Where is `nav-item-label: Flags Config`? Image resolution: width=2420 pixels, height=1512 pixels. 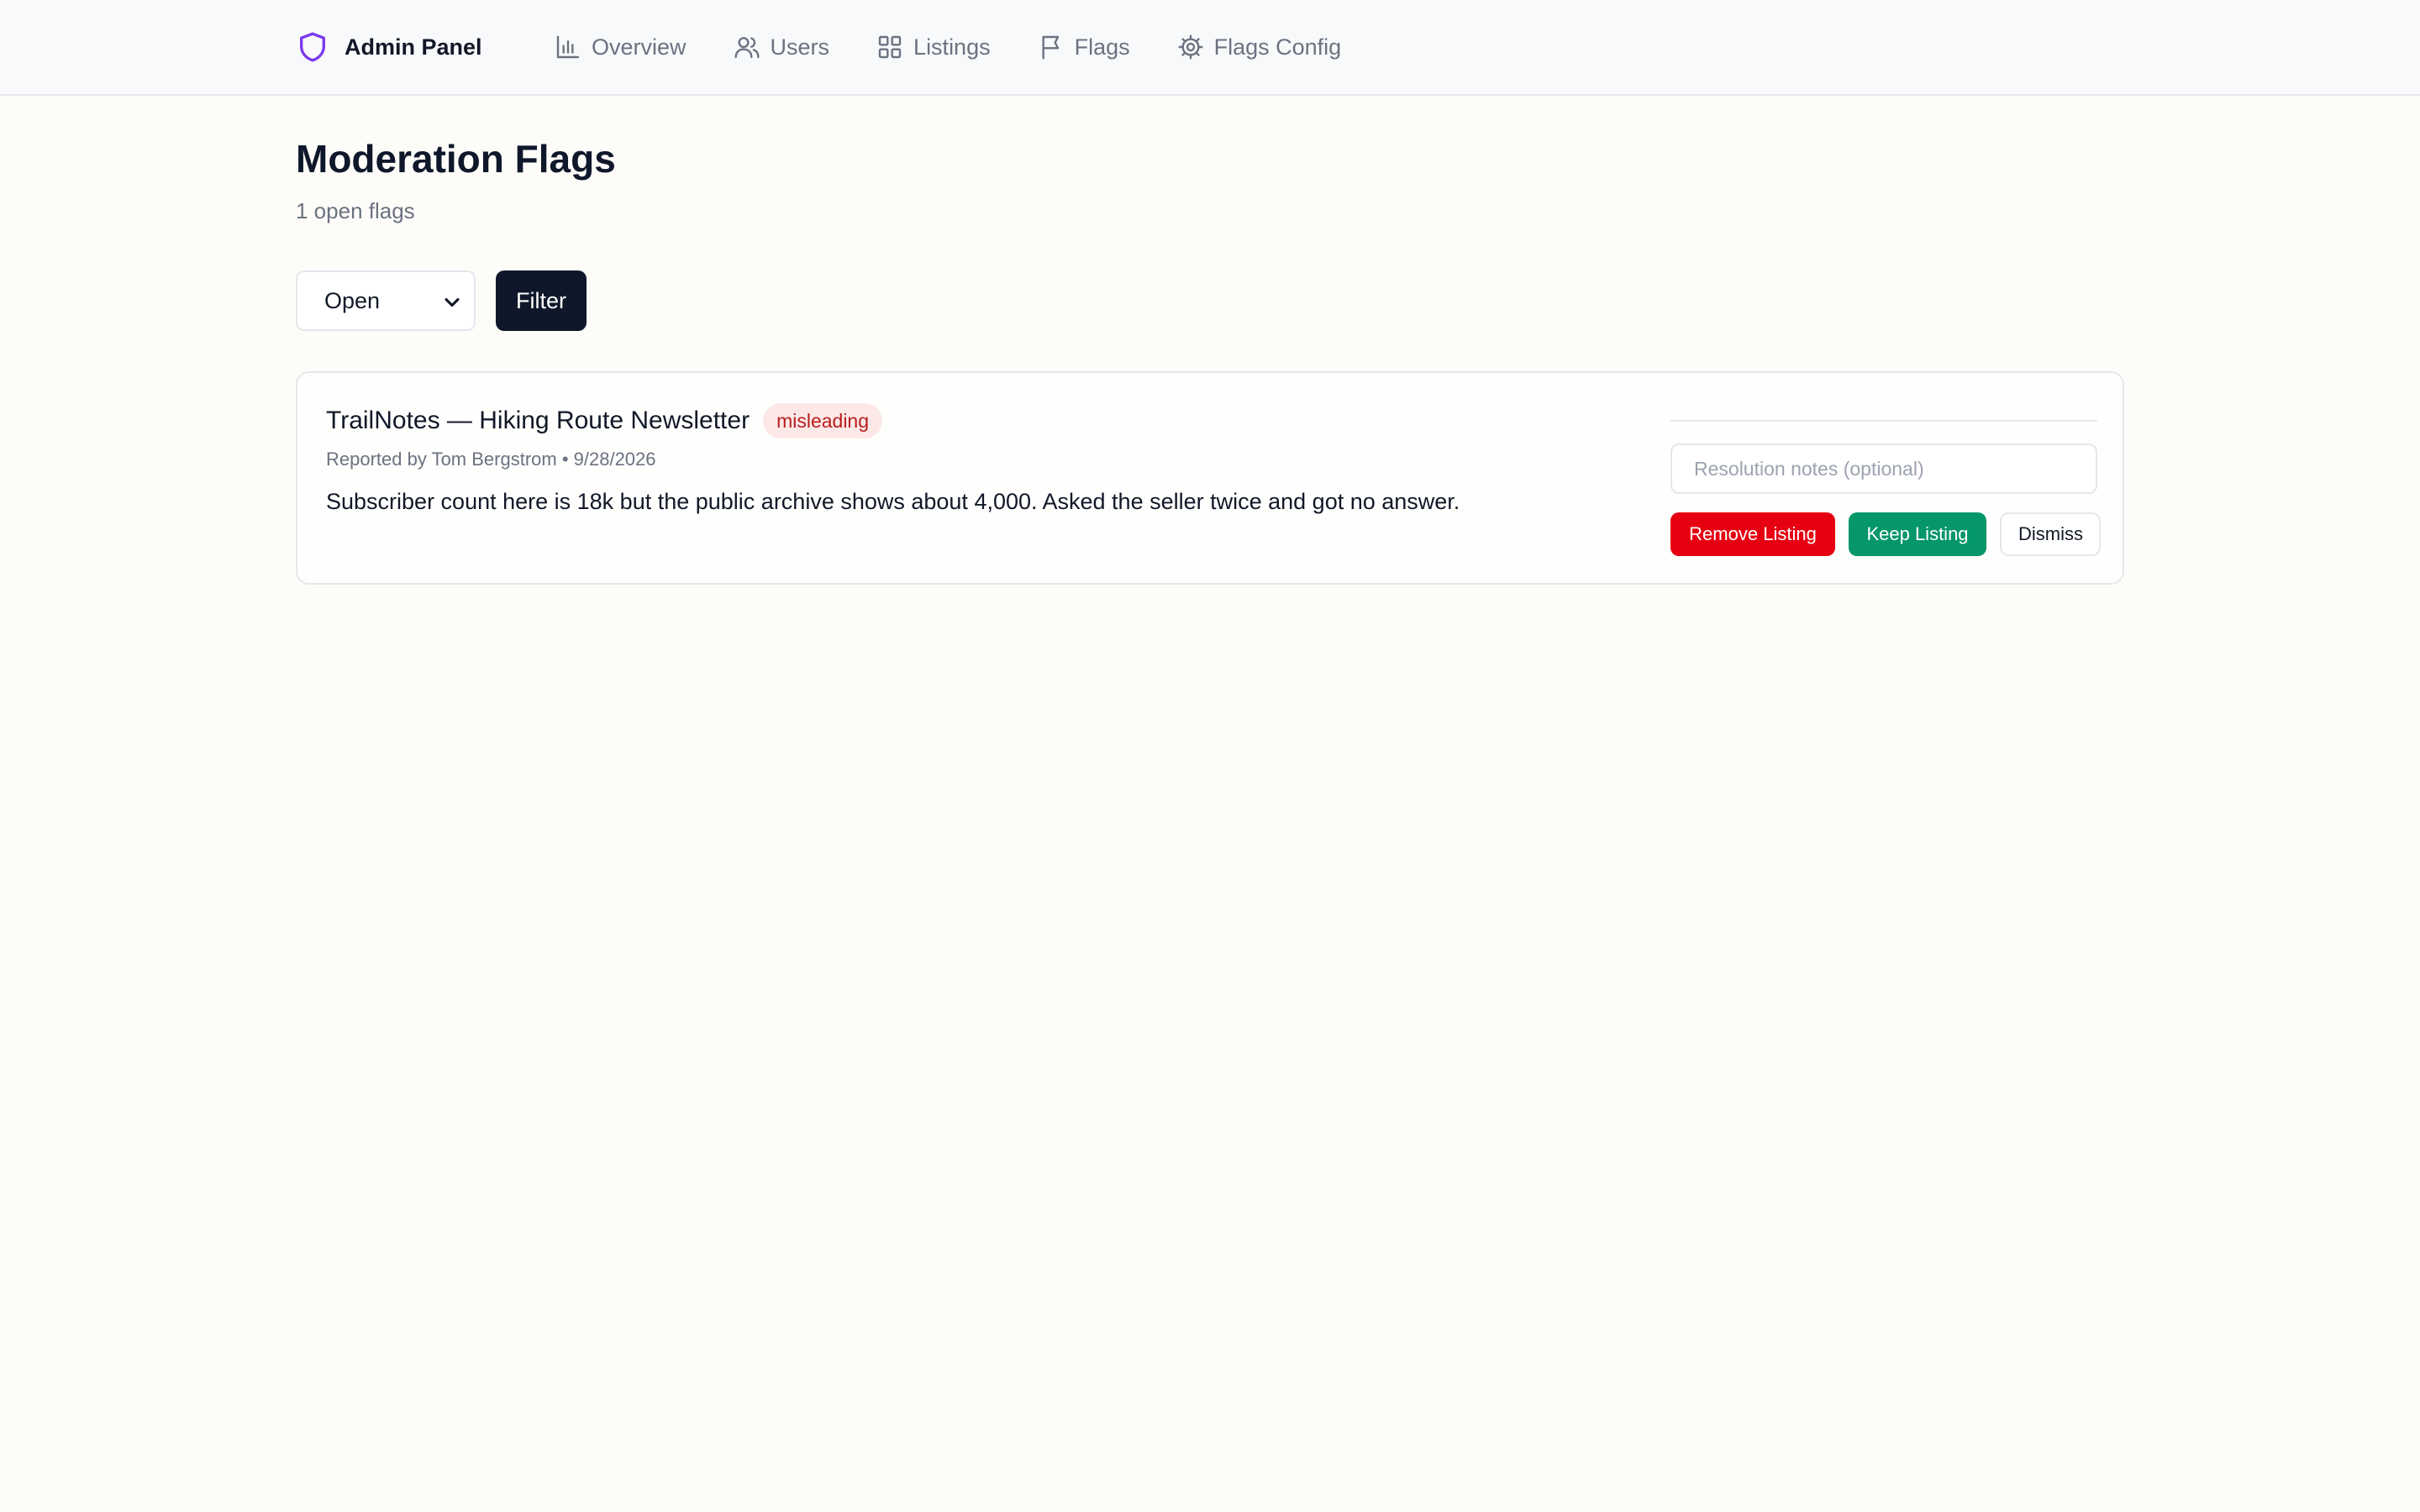
nav-item-label: Flags Config is located at coordinates (1277, 47).